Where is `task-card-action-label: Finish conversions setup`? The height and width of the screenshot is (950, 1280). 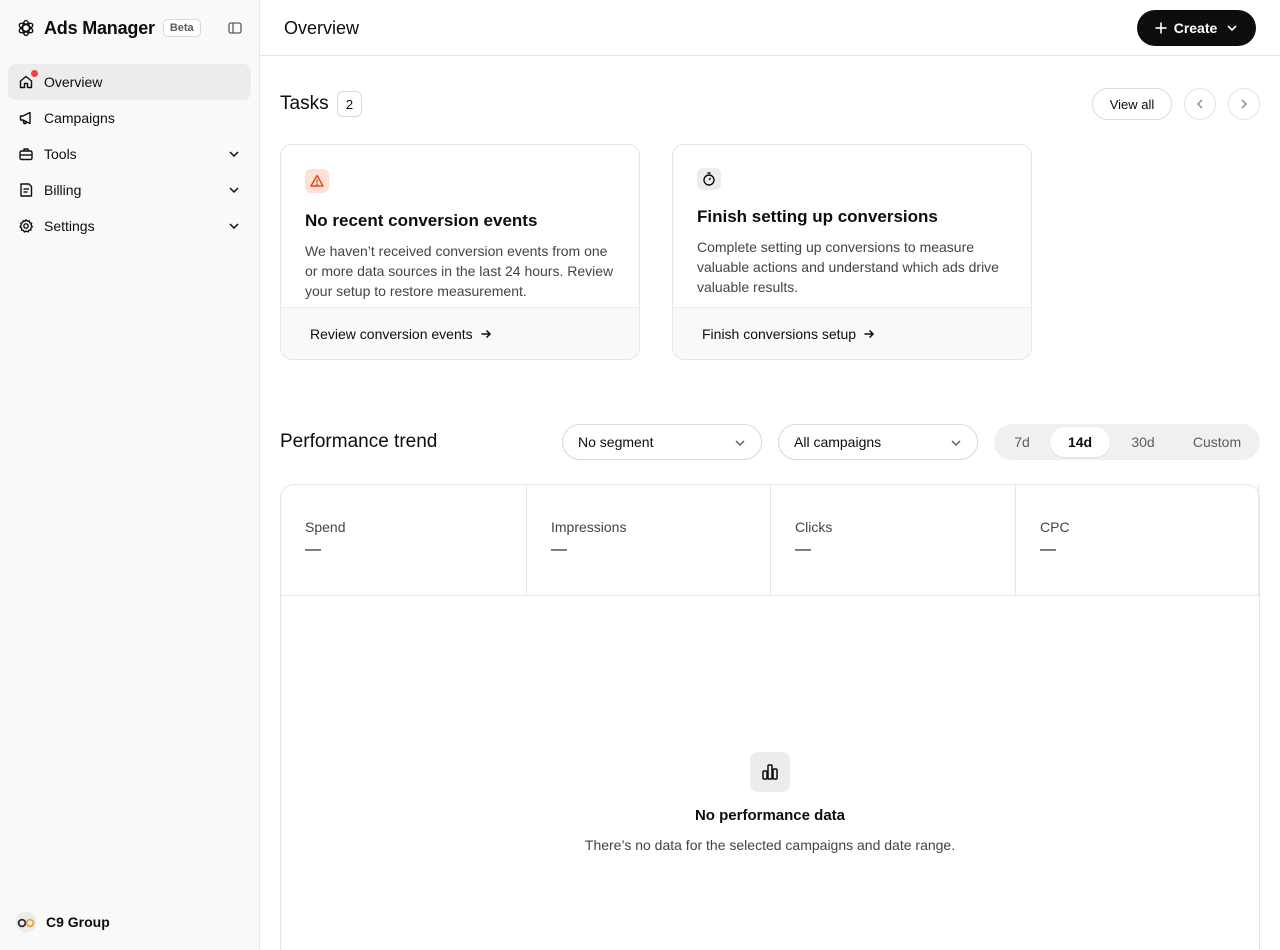 task-card-action-label: Finish conversions setup is located at coordinates (779, 333).